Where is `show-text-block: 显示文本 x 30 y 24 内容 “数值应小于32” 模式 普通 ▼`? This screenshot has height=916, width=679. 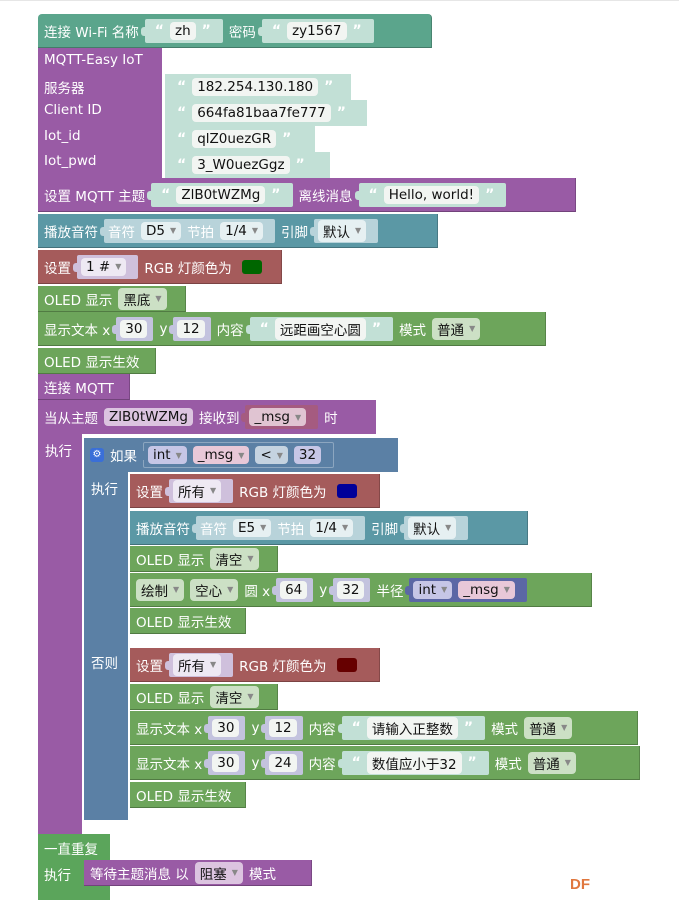
show-text-block: 显示文本 x 30 y 24 内容 “数值应小于32” 模式 普通 ▼ is located at coordinates (385, 763).